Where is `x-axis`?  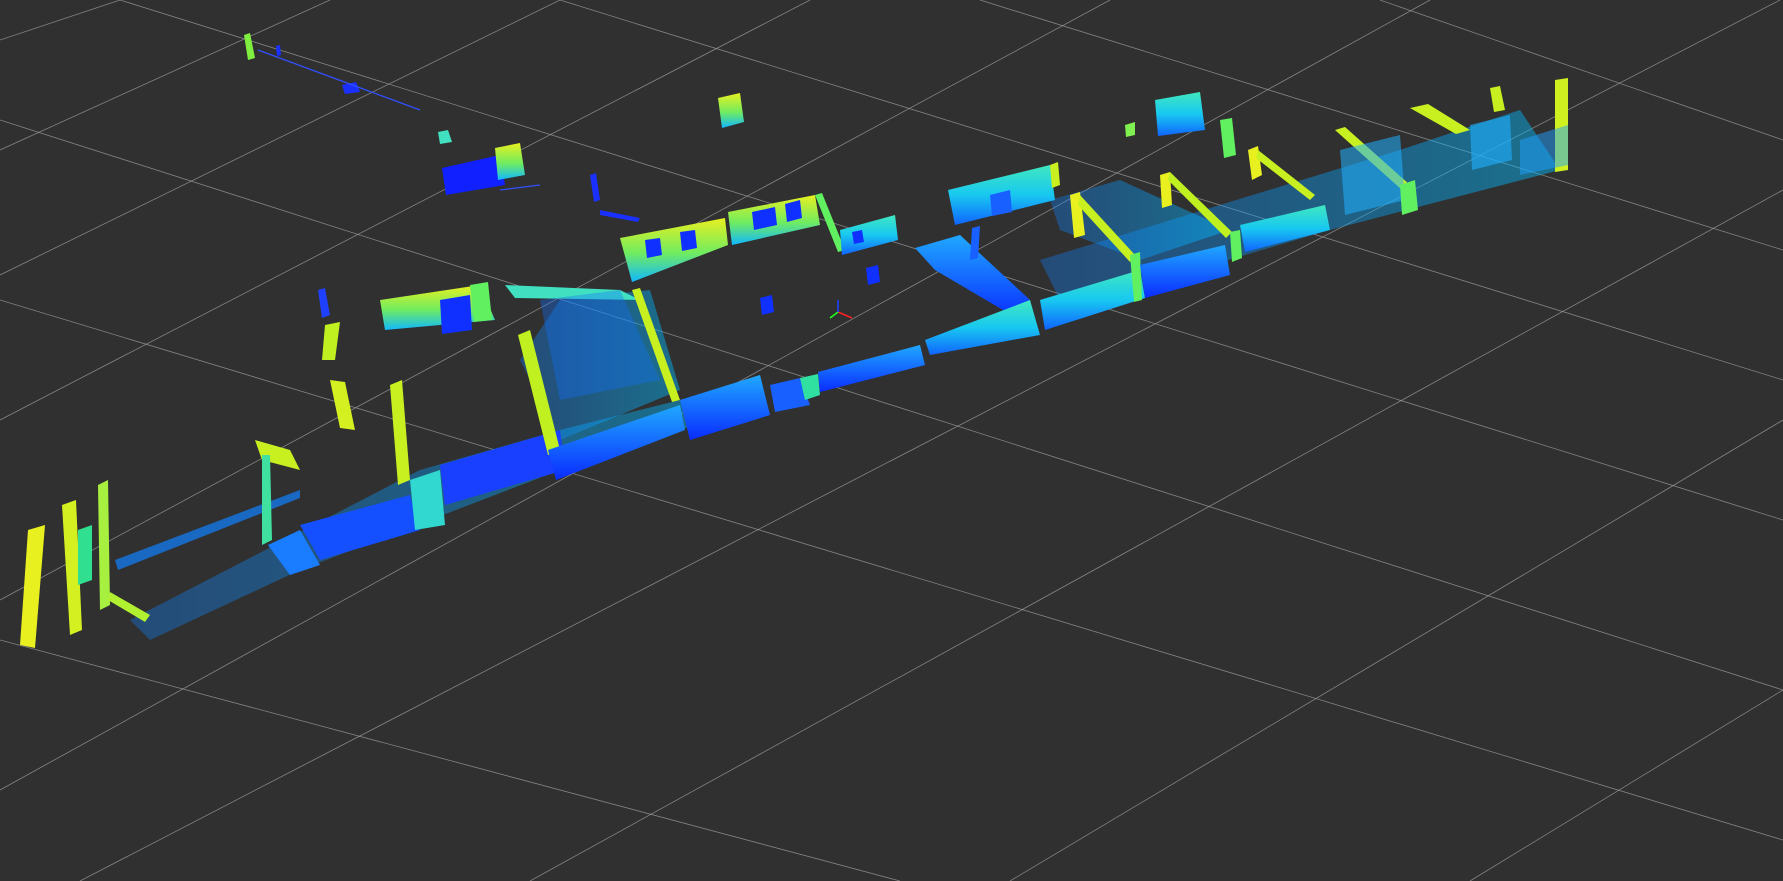
x-axis is located at coordinates (845, 315).